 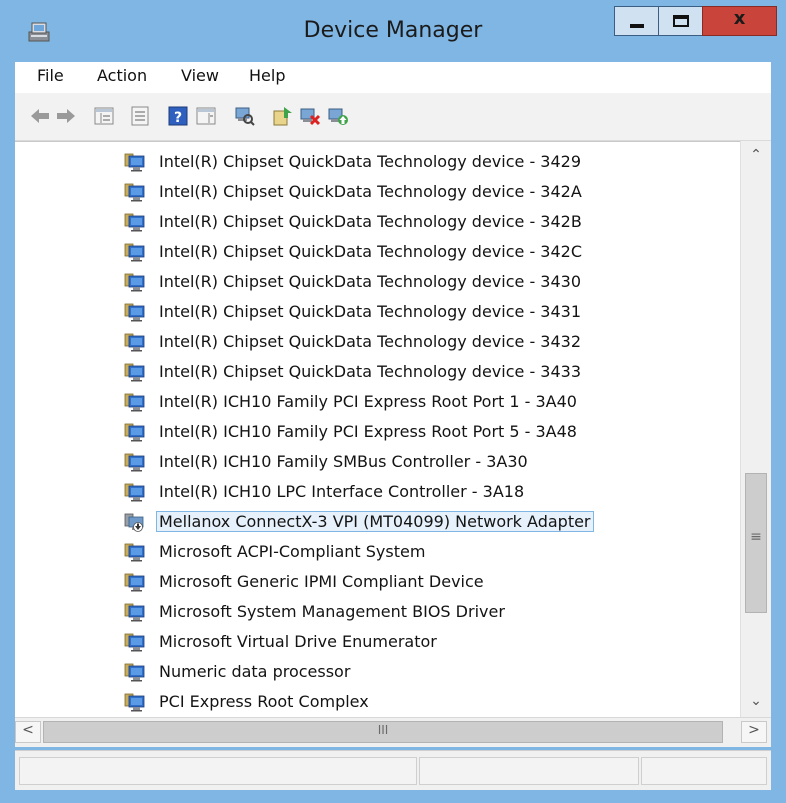 I want to click on close-button: x, so click(x=739, y=21).